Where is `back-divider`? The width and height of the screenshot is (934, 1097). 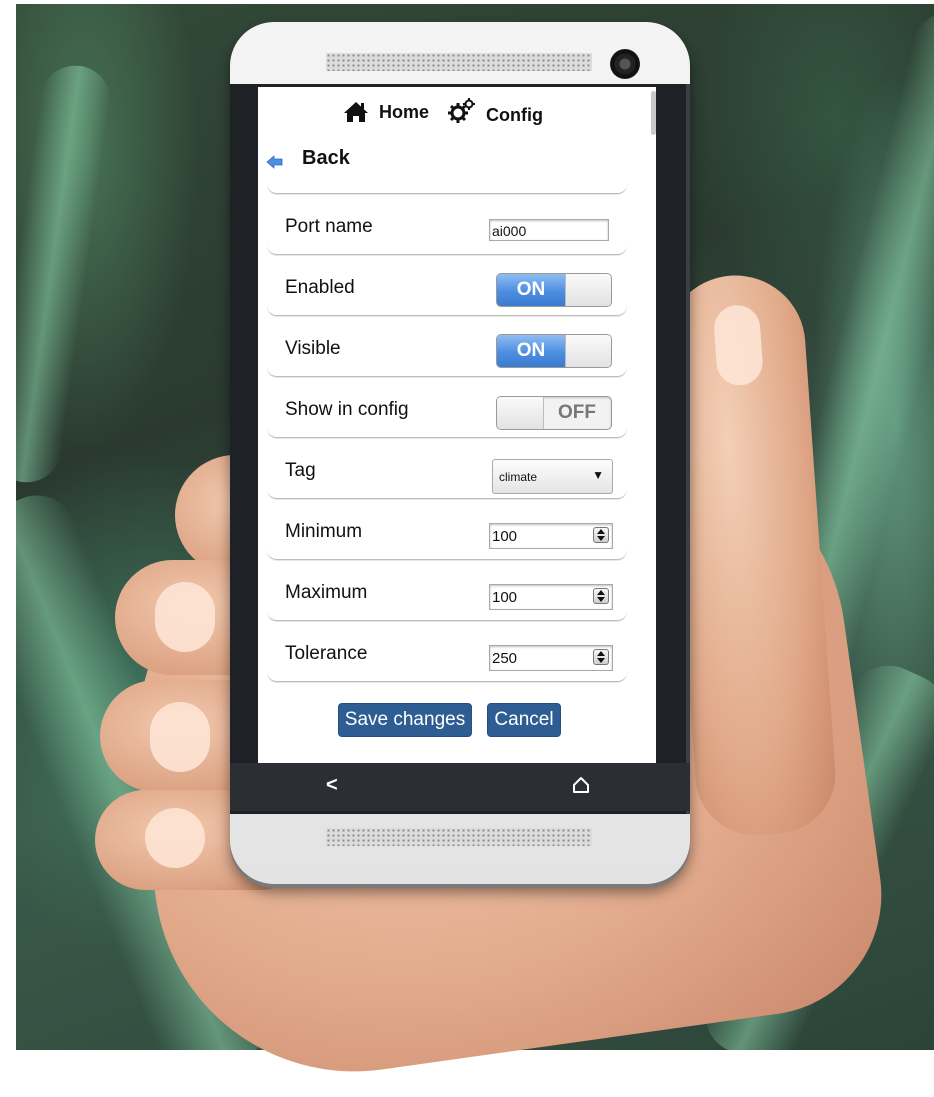
back-divider is located at coordinates (447, 164).